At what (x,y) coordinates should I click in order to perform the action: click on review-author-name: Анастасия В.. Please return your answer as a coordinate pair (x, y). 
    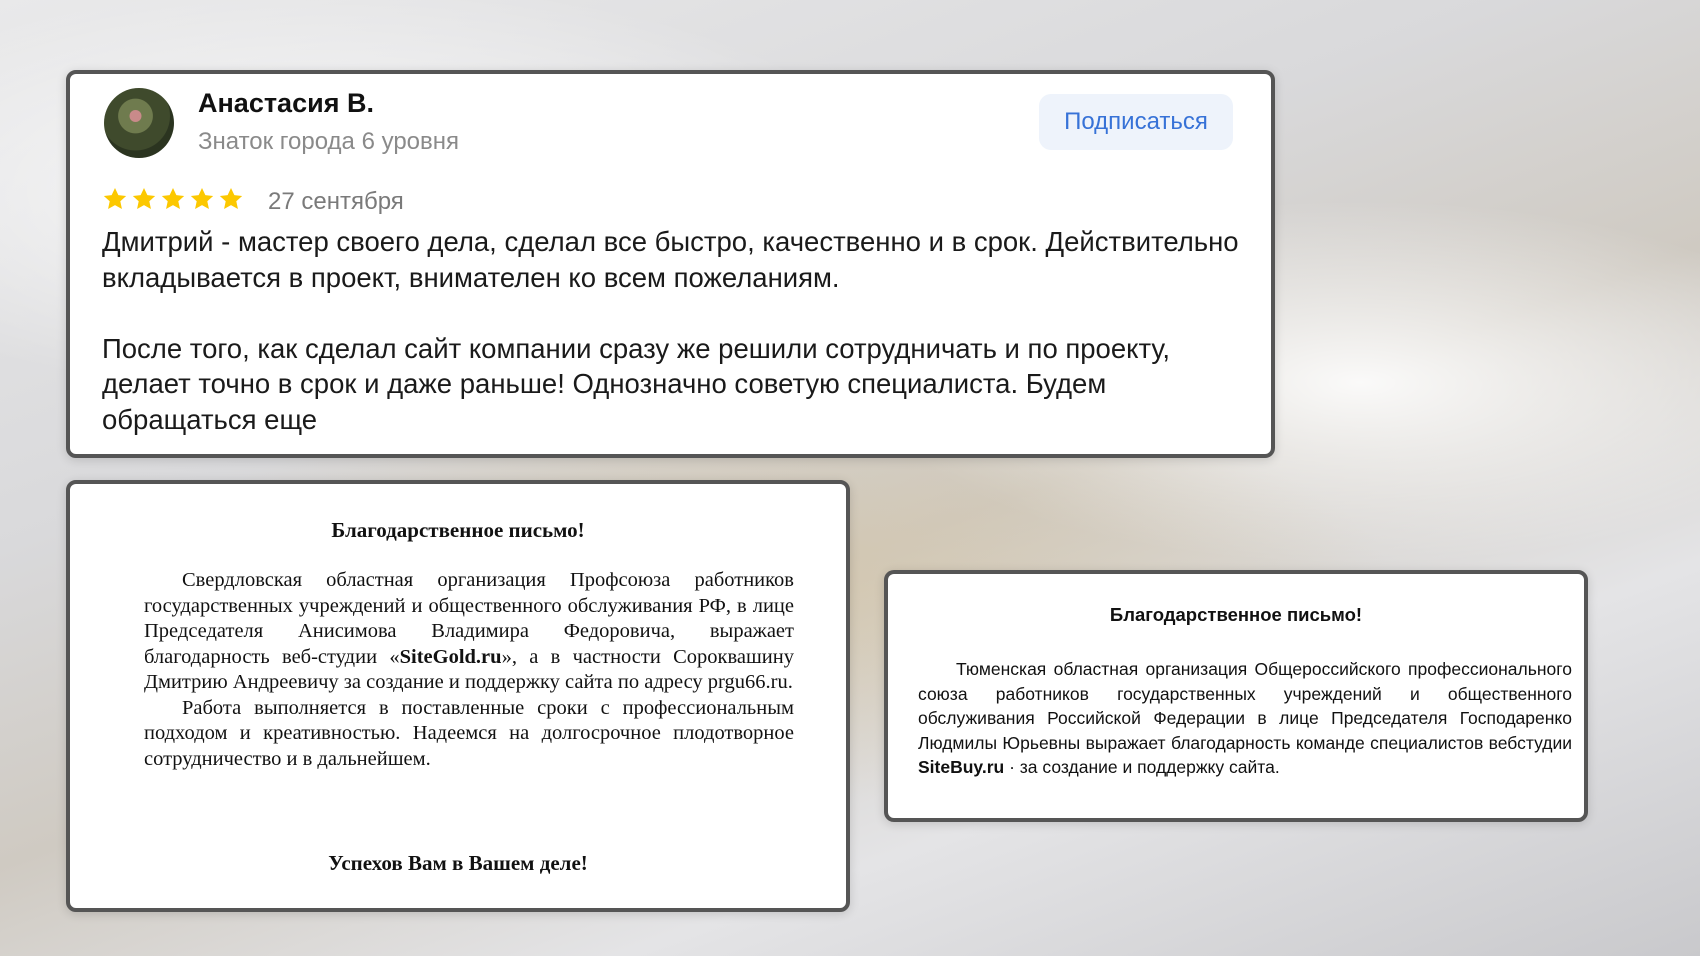
    Looking at the image, I should click on (286, 103).